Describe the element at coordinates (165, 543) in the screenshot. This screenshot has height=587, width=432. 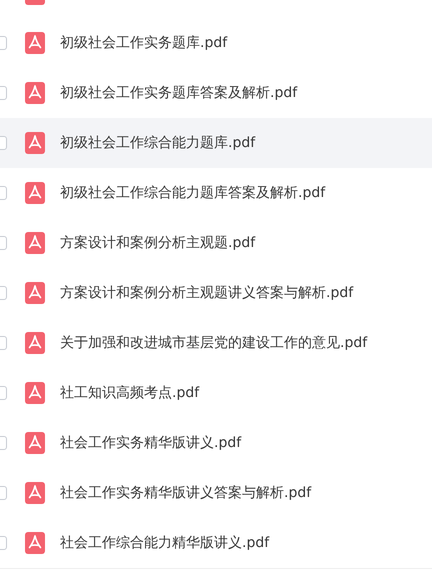
I see `file-name: 社会工作综合能力精华版讲义.pdf` at that location.